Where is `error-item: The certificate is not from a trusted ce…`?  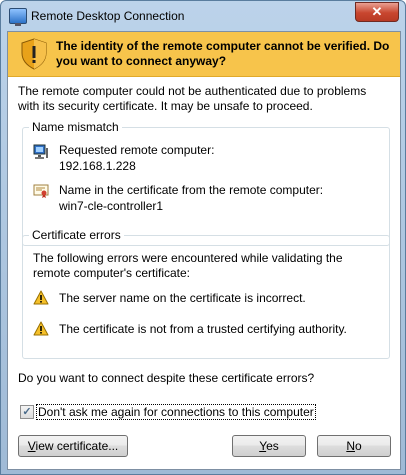
error-item: The certificate is not from a trusted ce… is located at coordinates (203, 329).